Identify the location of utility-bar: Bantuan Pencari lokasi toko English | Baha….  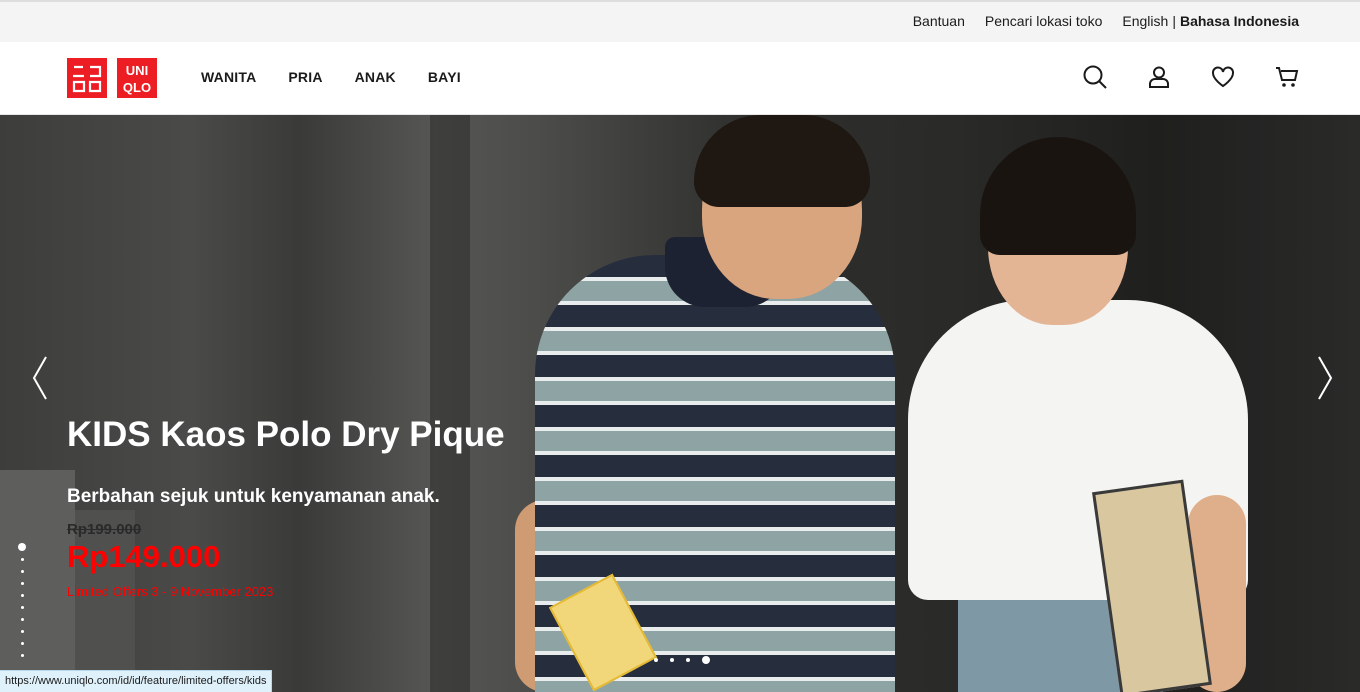
(680, 21).